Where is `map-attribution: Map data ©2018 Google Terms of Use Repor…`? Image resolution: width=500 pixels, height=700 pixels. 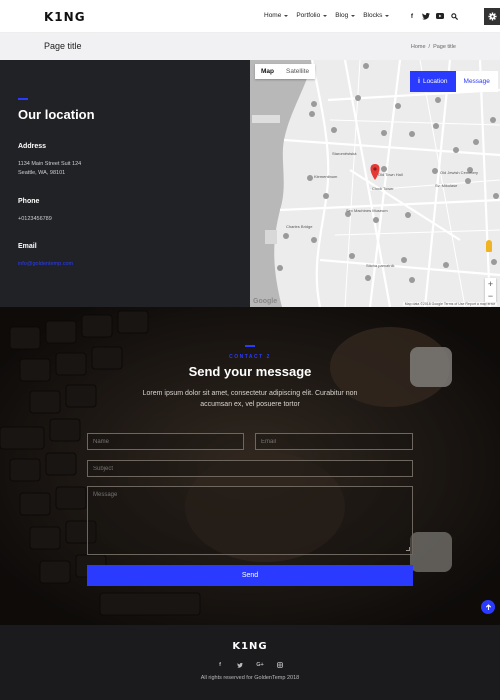
map-attribution: Map data ©2018 Google Terms of Use Repor… is located at coordinates (449, 304).